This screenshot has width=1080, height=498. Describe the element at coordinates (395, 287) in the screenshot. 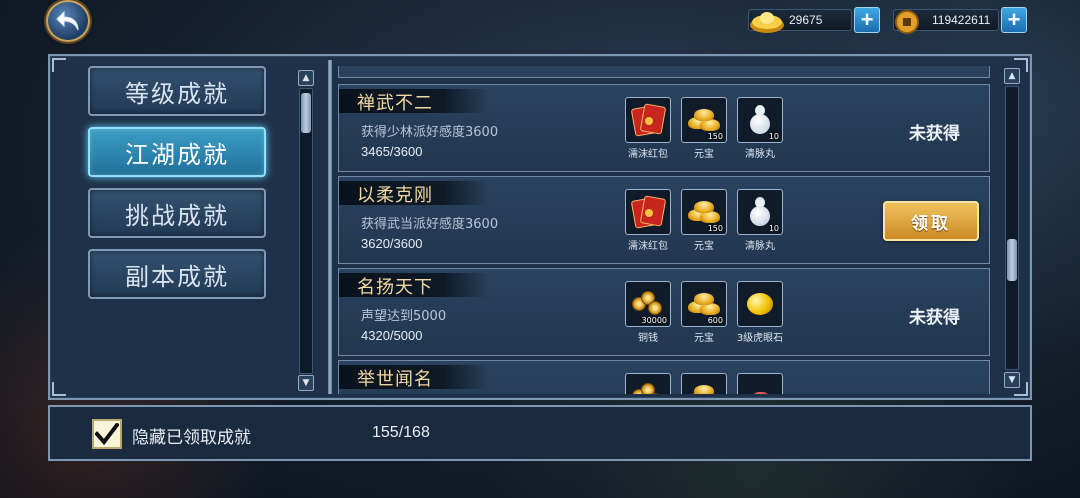

I see `achievement-title: 名扬天下` at that location.